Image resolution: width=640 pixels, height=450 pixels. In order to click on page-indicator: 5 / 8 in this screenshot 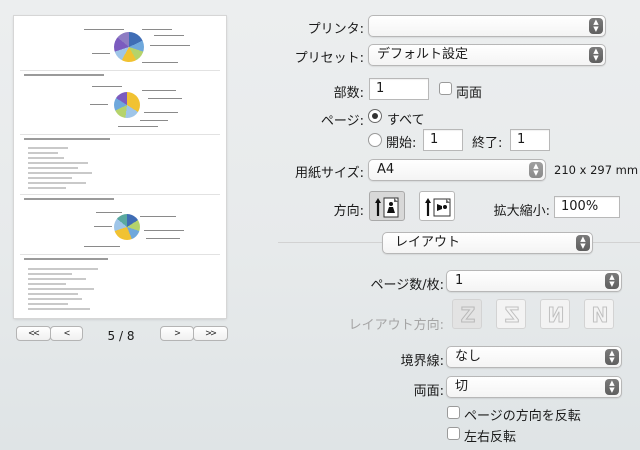, I will do `click(121, 336)`.